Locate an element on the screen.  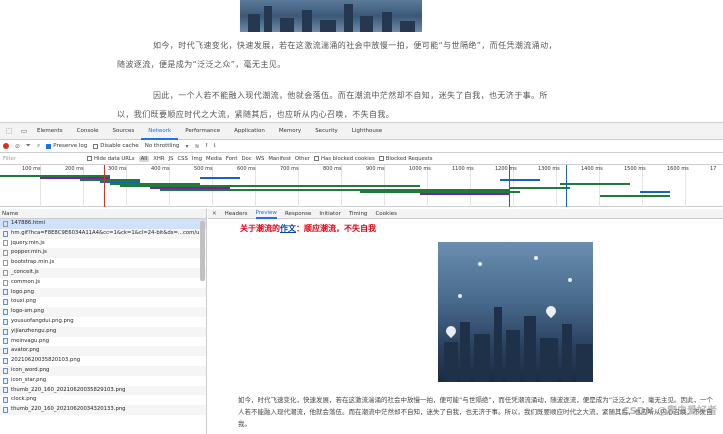
request-name: logo-sm.png is located at coordinates (28, 311).